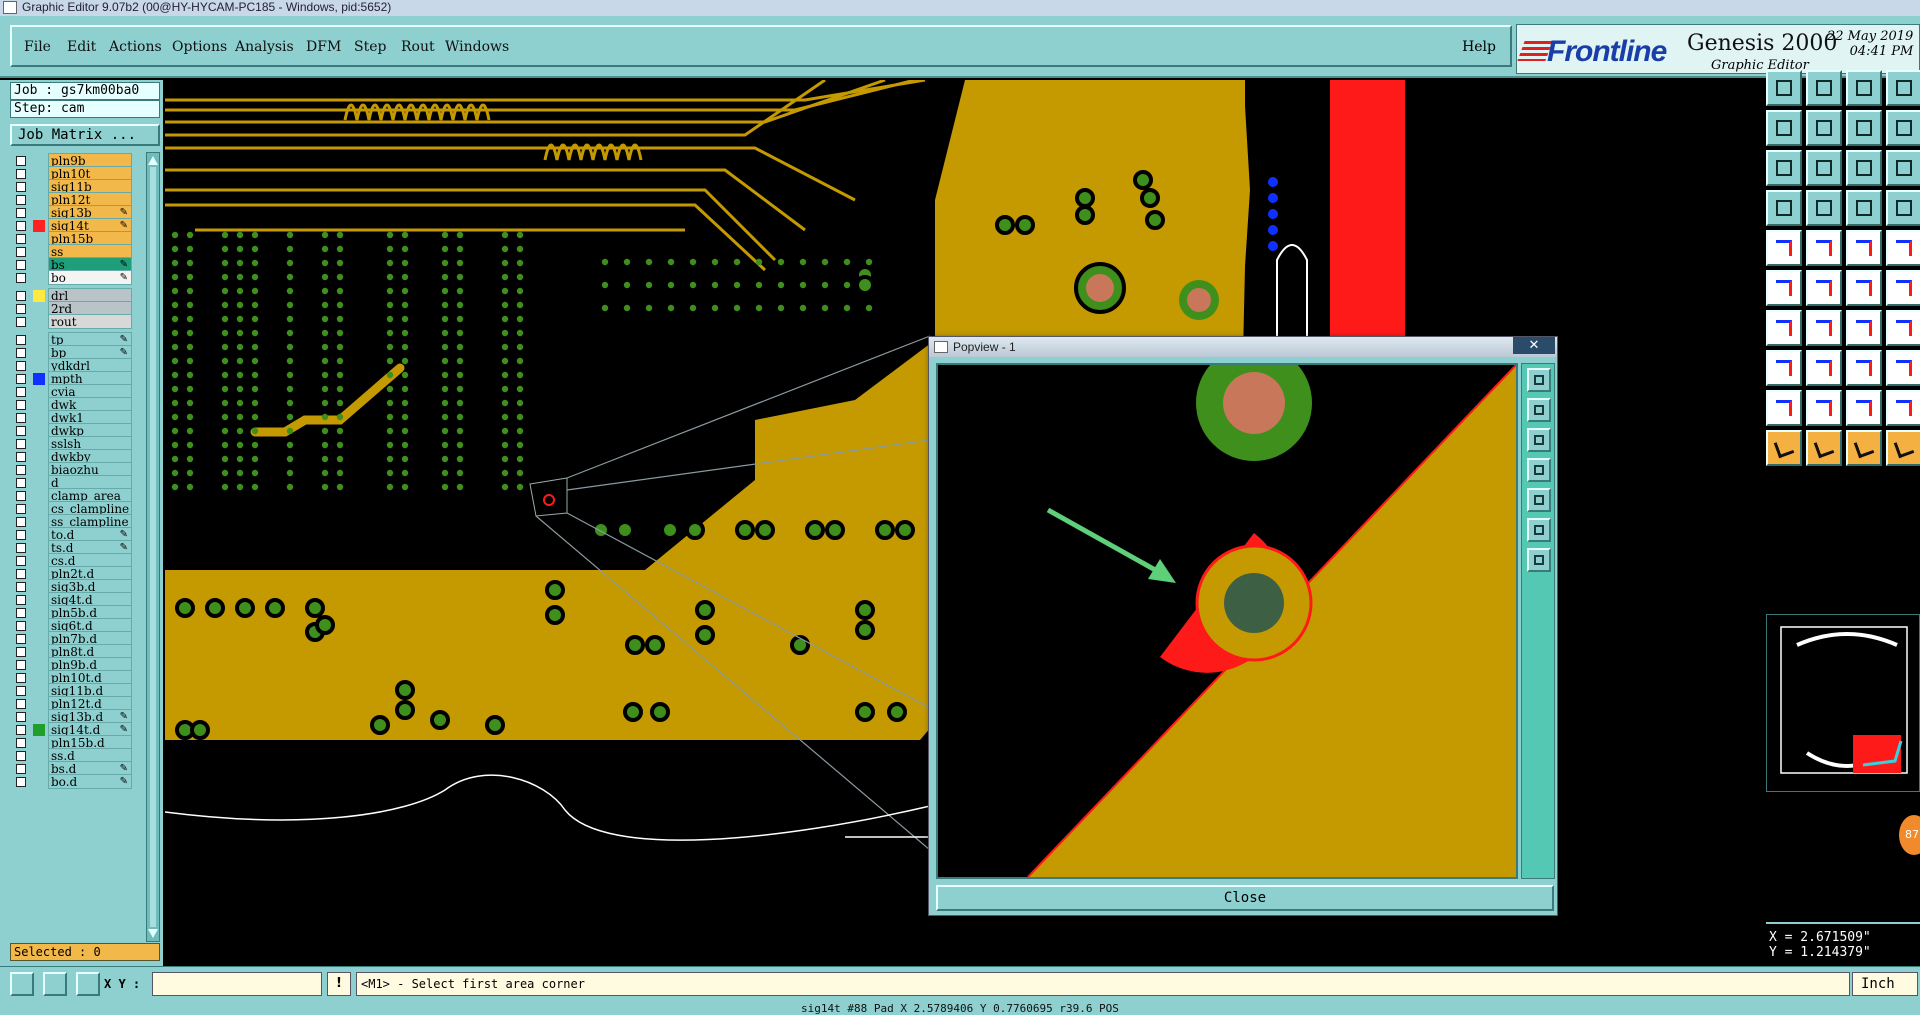  What do you see at coordinates (1864, 368) in the screenshot?
I see `tp-tool-button` at bounding box center [1864, 368].